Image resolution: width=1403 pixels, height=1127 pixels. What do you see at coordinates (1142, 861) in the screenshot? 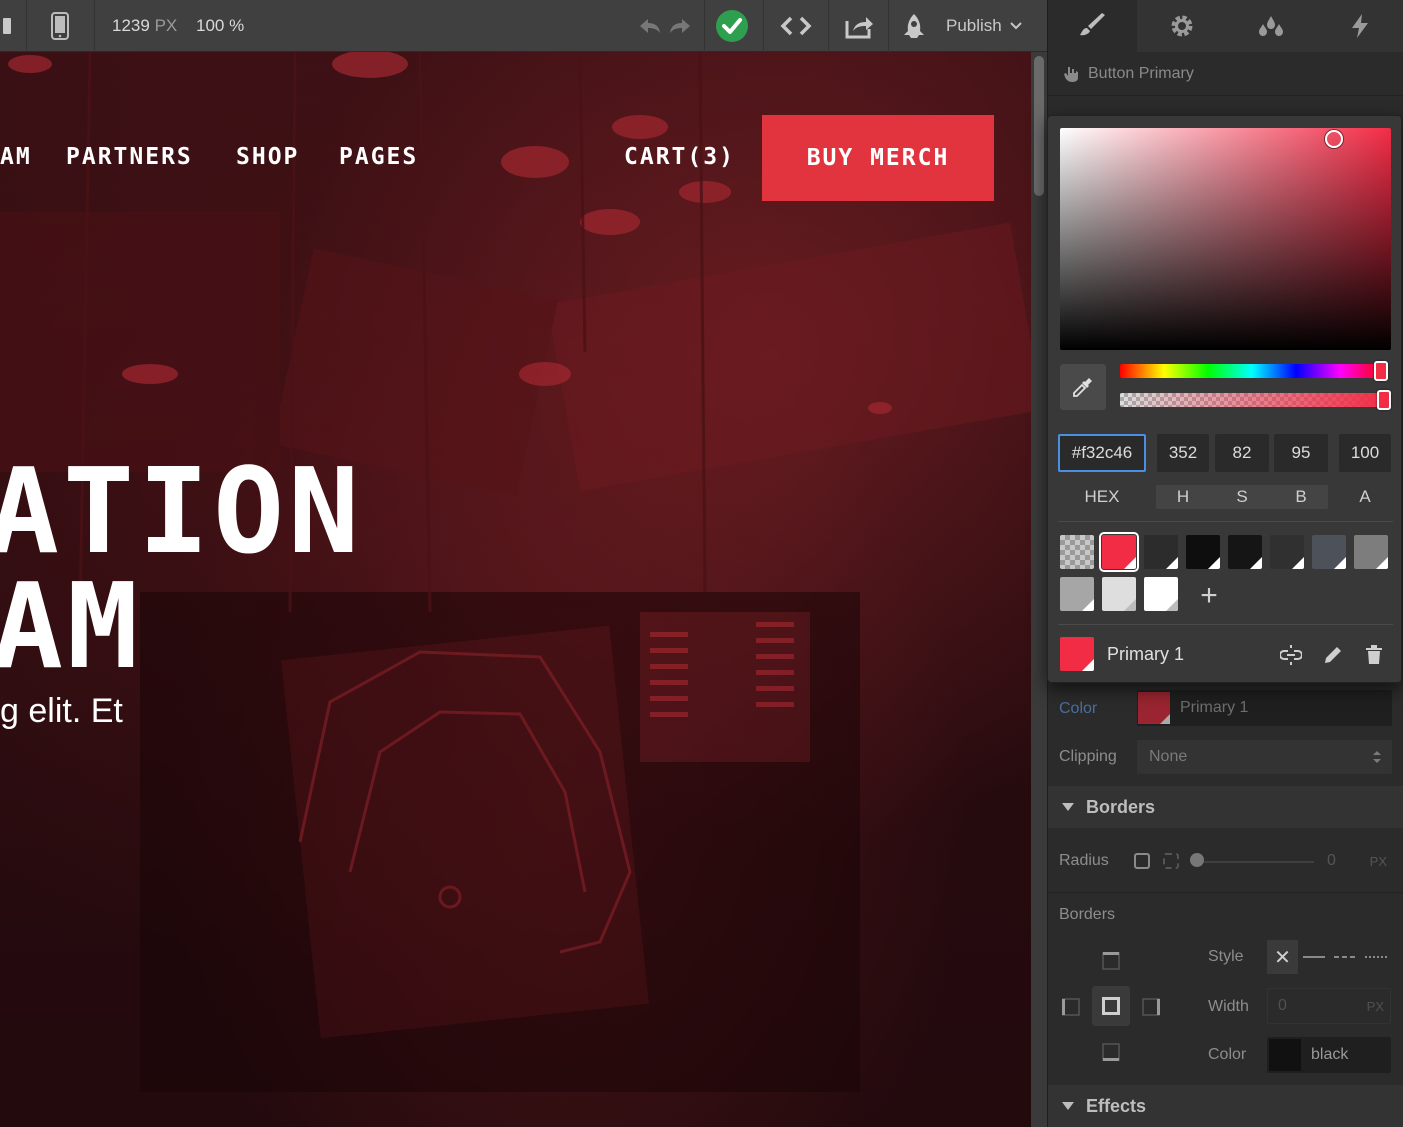
I see `radius-all-corners-icon` at bounding box center [1142, 861].